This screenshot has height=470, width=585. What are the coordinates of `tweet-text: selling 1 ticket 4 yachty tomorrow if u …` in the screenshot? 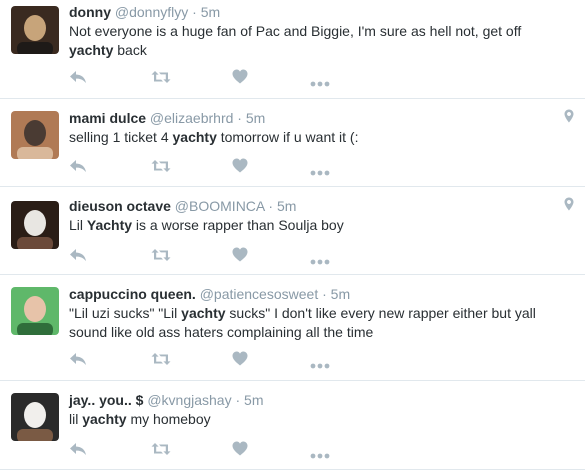 It's located at (214, 137).